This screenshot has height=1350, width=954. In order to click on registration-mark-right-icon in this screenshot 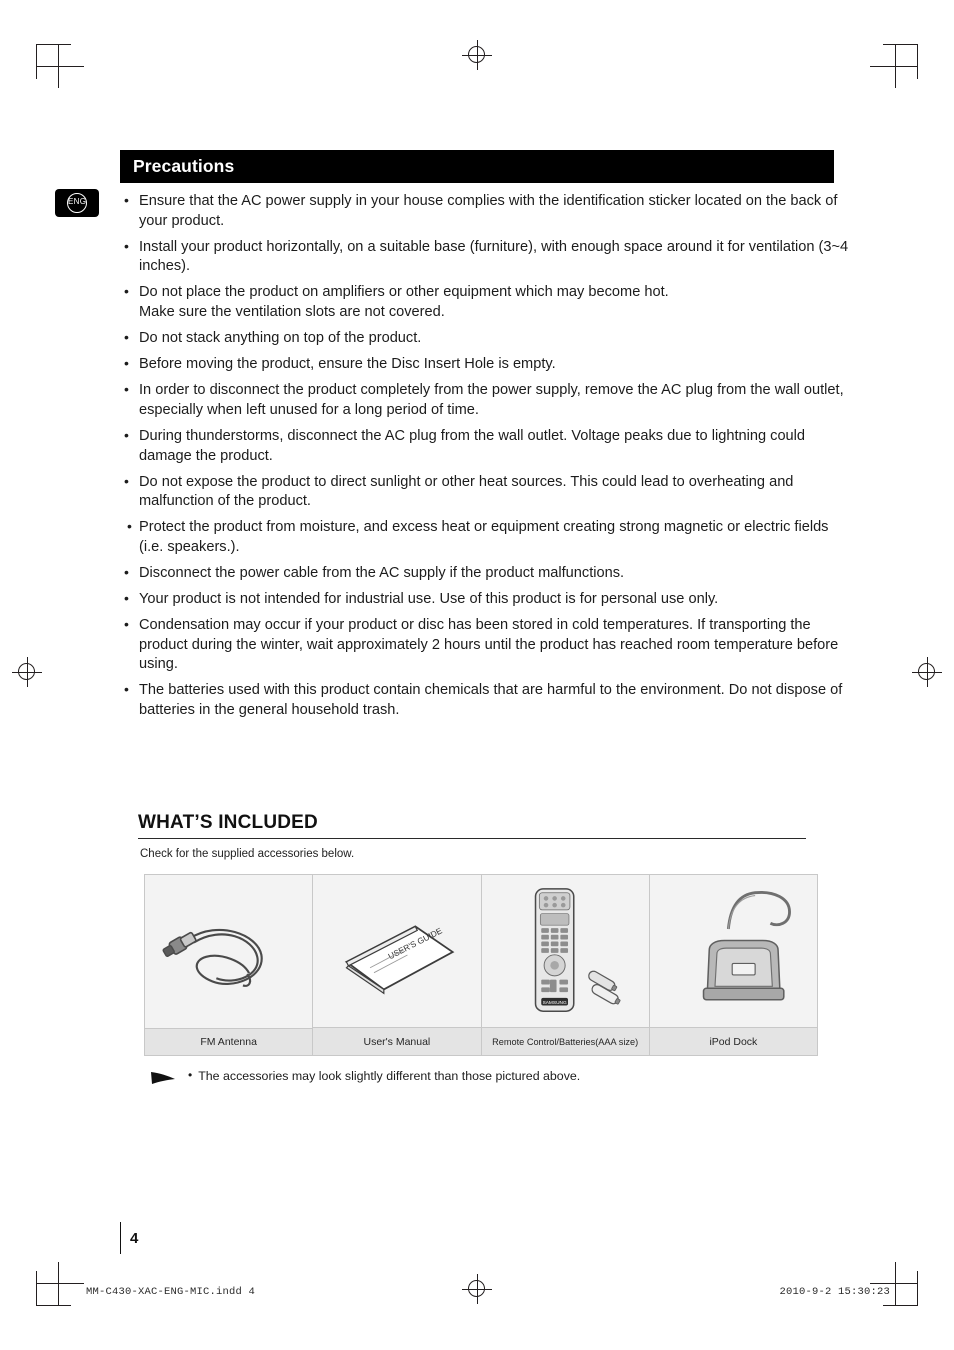, I will do `click(927, 672)`.